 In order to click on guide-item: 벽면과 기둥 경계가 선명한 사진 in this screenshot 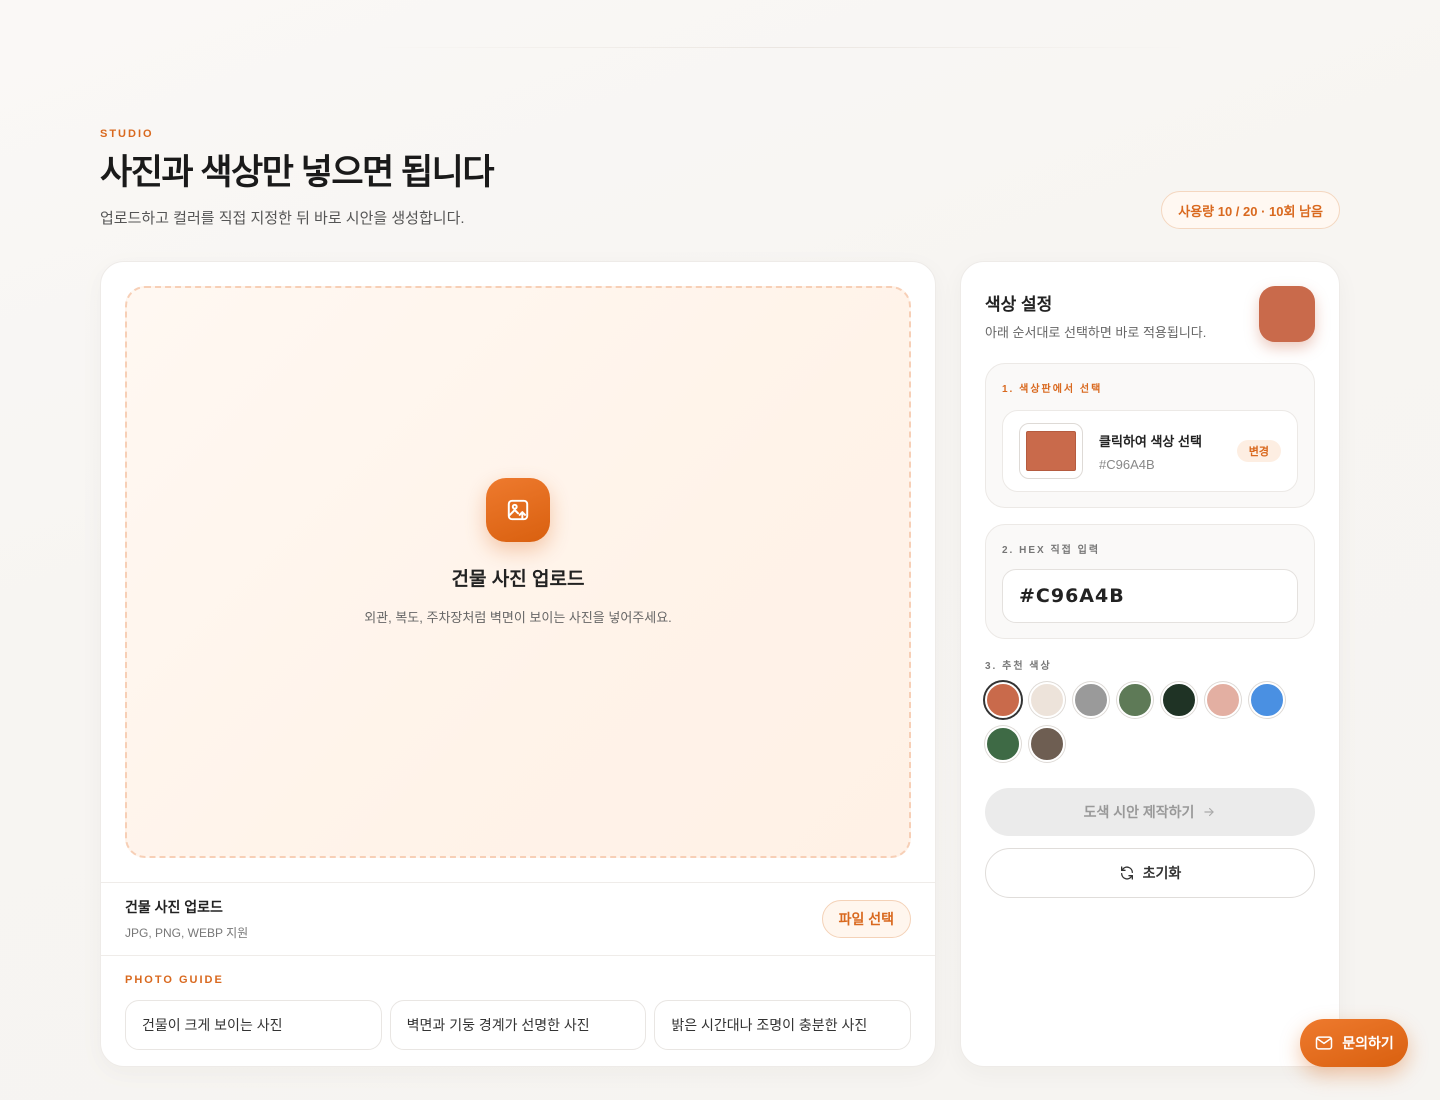, I will do `click(518, 1025)`.